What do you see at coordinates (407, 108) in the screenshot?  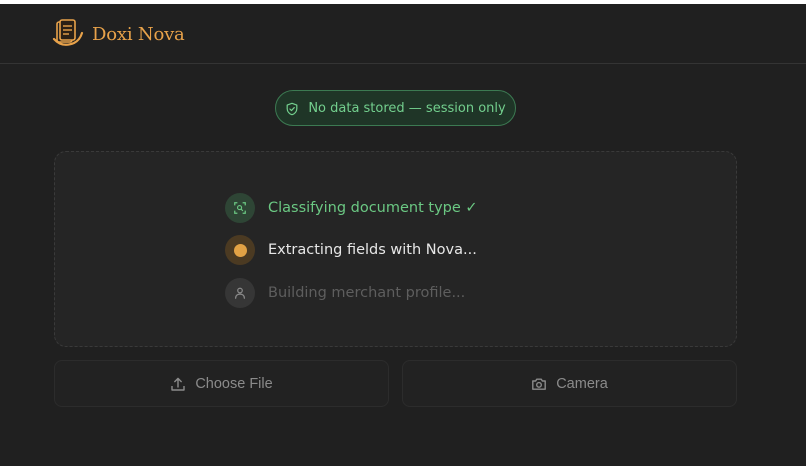 I see `privacy-badge-text: No data stored — session only` at bounding box center [407, 108].